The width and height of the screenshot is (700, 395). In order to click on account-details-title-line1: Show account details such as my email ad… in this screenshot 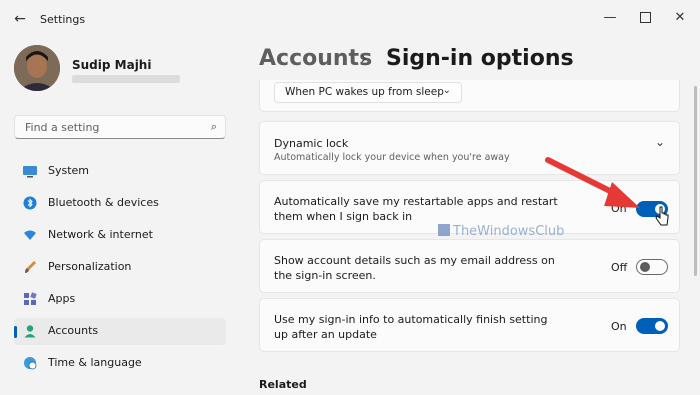, I will do `click(414, 260)`.